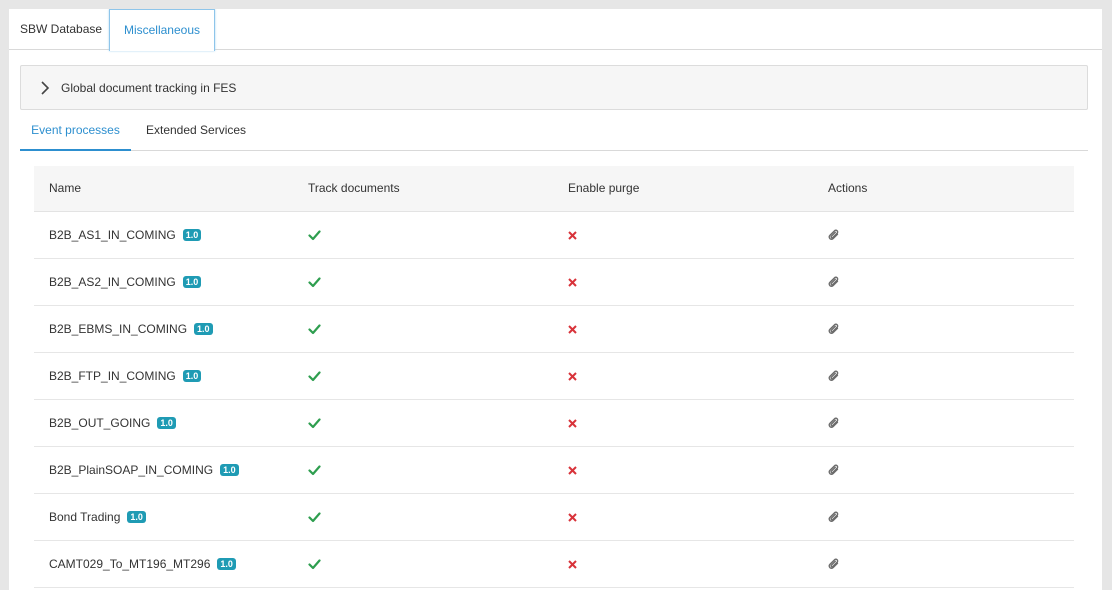 This screenshot has height=590, width=1112. Describe the element at coordinates (130, 564) in the screenshot. I see `process-name: CAMT029_To_MT196_MT296` at that location.